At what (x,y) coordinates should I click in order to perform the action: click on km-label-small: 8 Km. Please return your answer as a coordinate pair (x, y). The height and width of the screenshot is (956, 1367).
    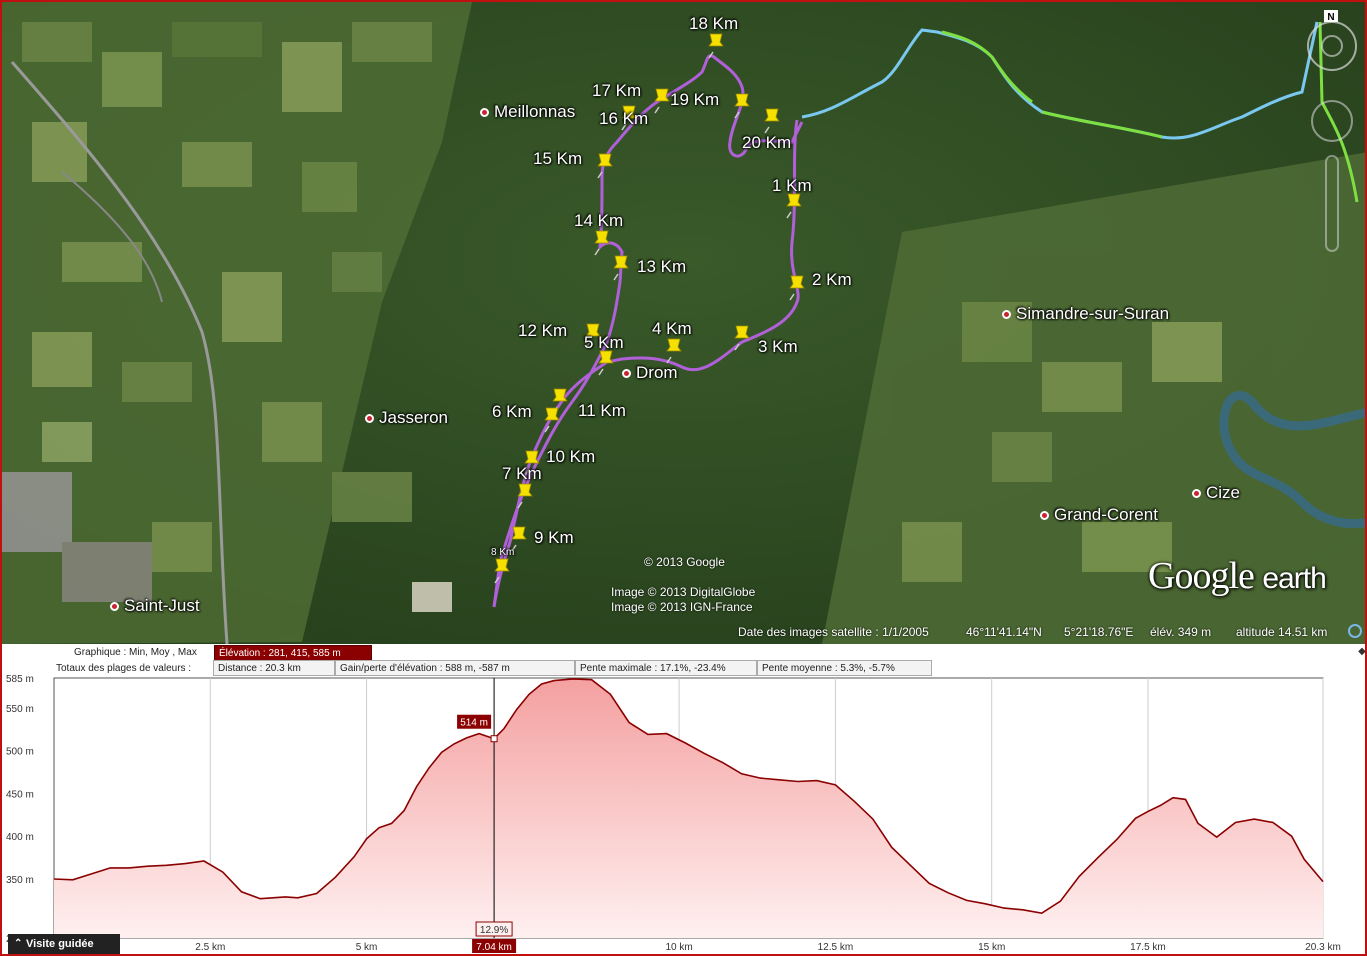
    Looking at the image, I should click on (503, 552).